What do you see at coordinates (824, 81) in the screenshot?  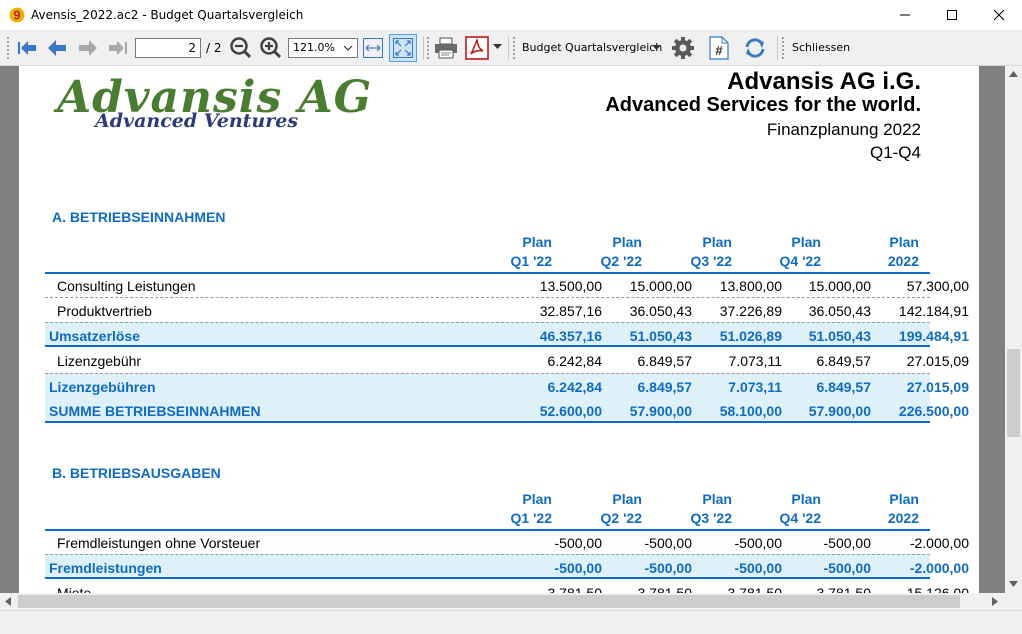 I see `company-name: Advansis AG i.G.` at bounding box center [824, 81].